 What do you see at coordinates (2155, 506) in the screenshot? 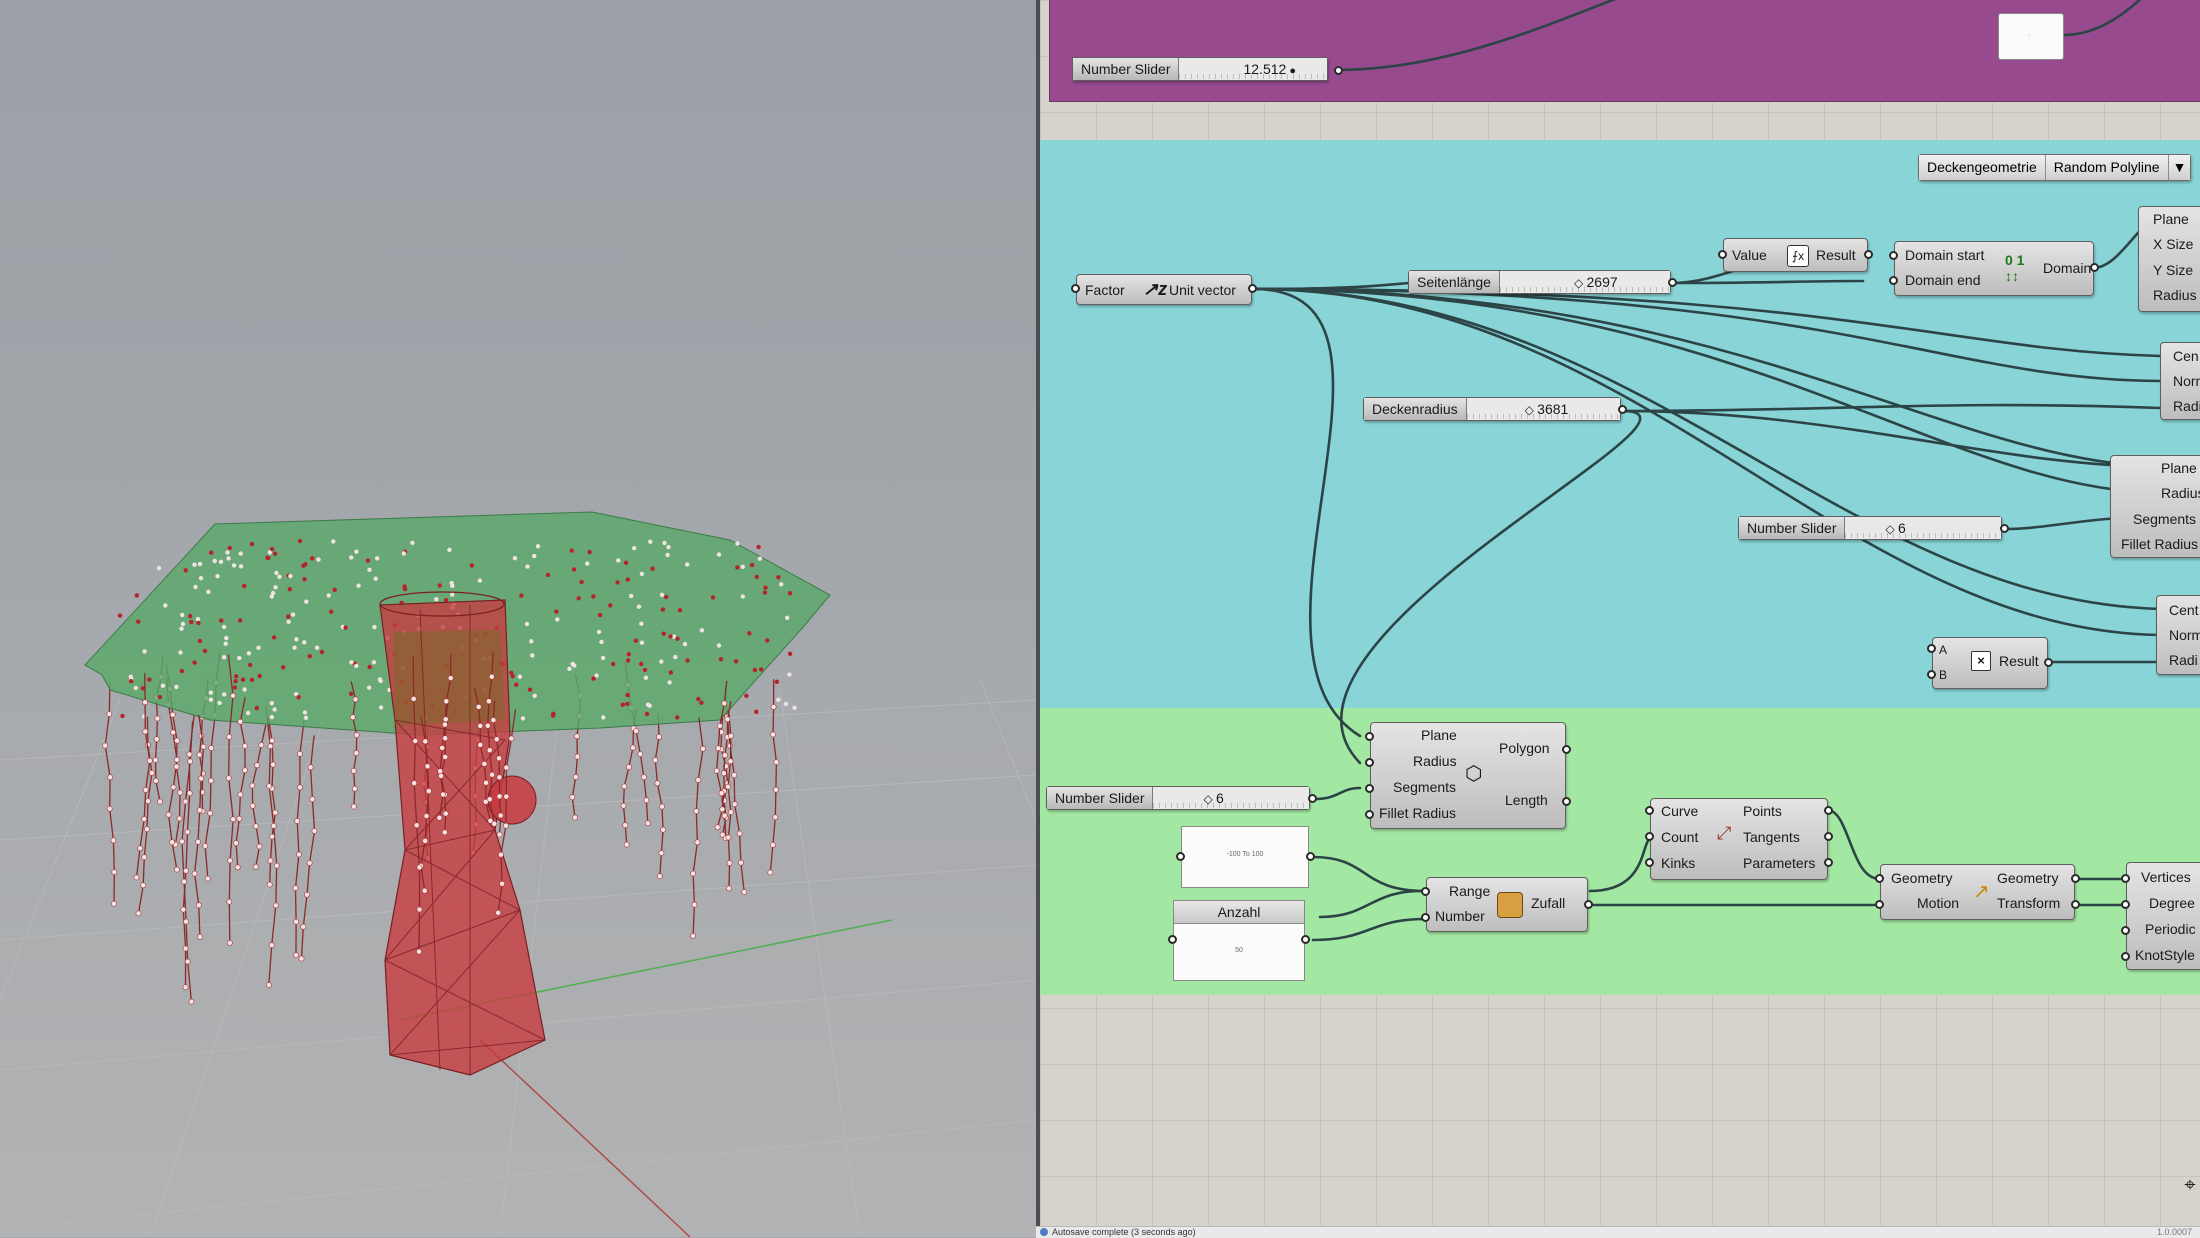
I see `polygon-component-right: Plane Radius Segments Fillet Radius` at bounding box center [2155, 506].